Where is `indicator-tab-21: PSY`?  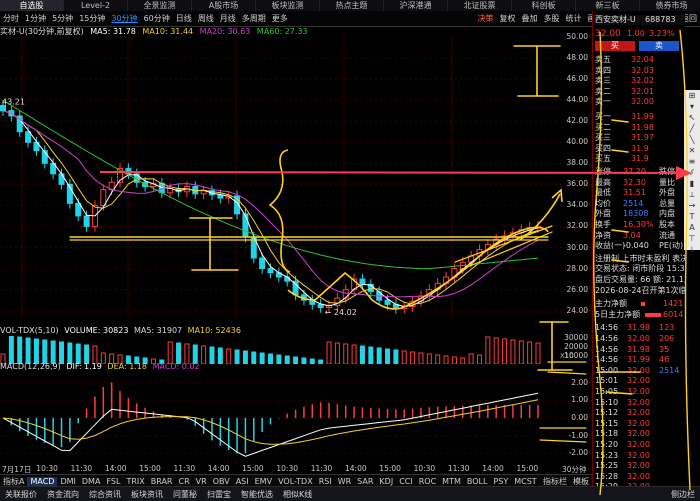 indicator-tab-21: PSY is located at coordinates (500, 481).